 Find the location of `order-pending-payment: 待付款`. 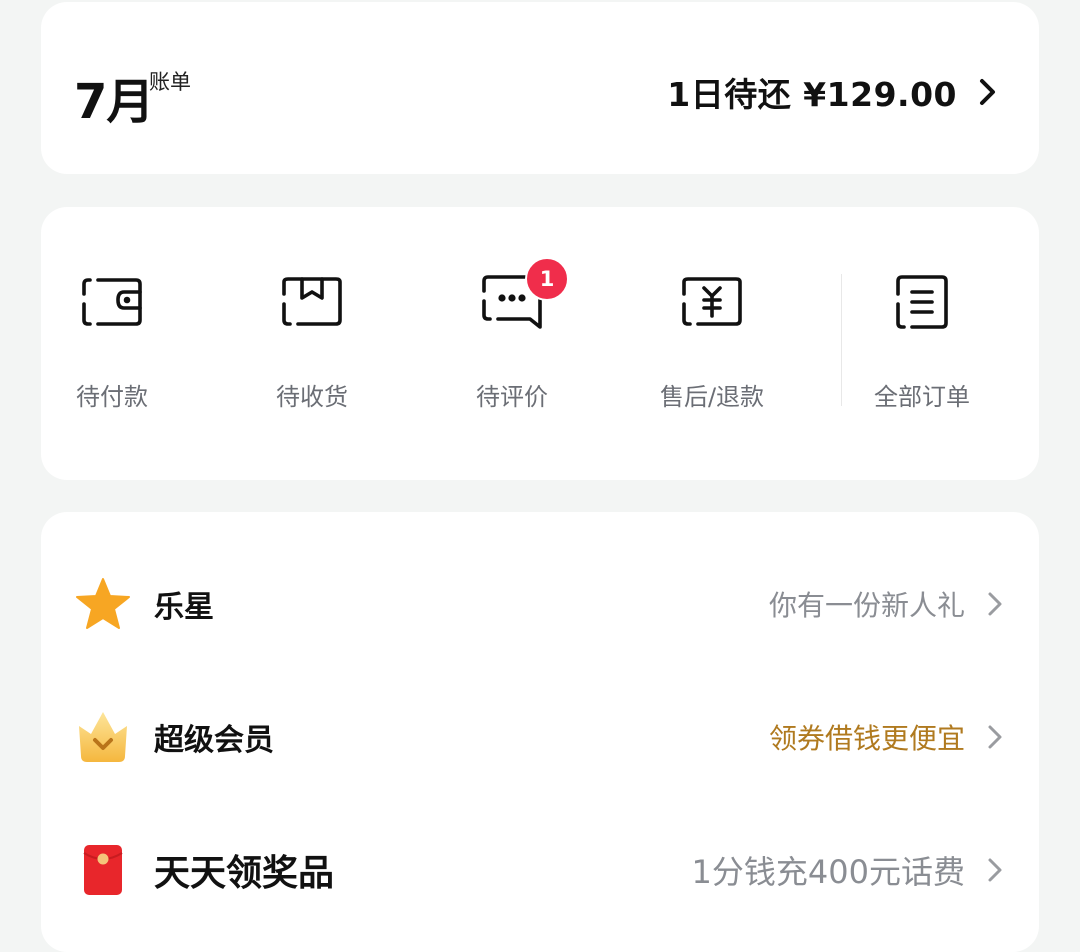

order-pending-payment: 待付款 is located at coordinates (112, 339).